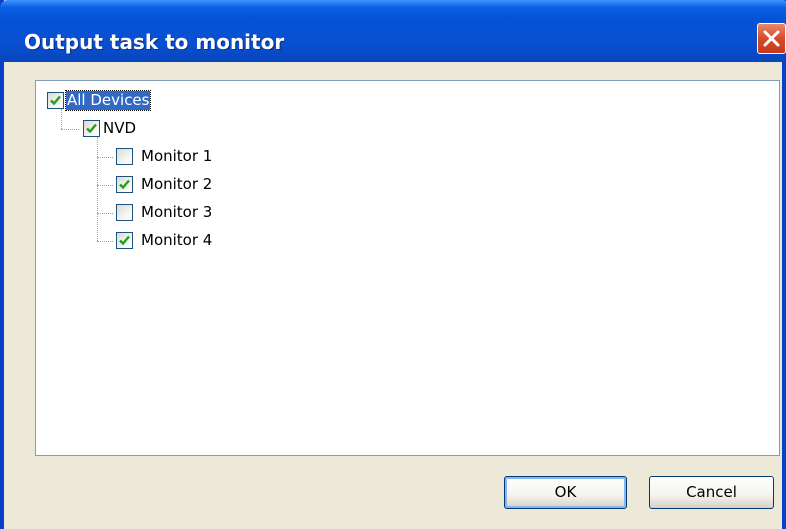  Describe the element at coordinates (711, 492) in the screenshot. I see `cancel-button: Cancel` at that location.